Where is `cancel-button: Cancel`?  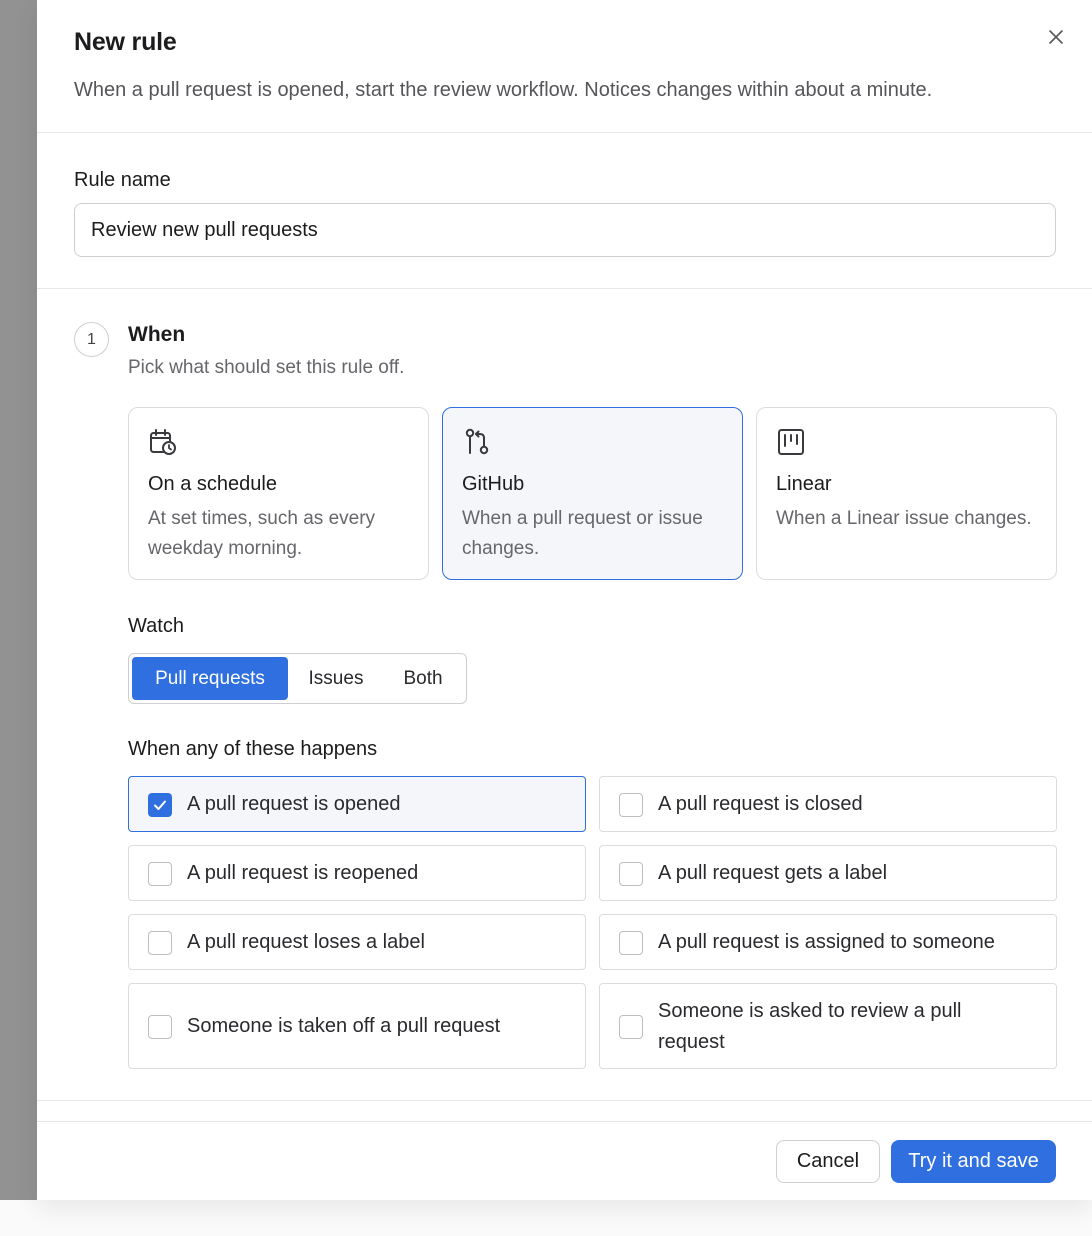
cancel-button: Cancel is located at coordinates (828, 1161).